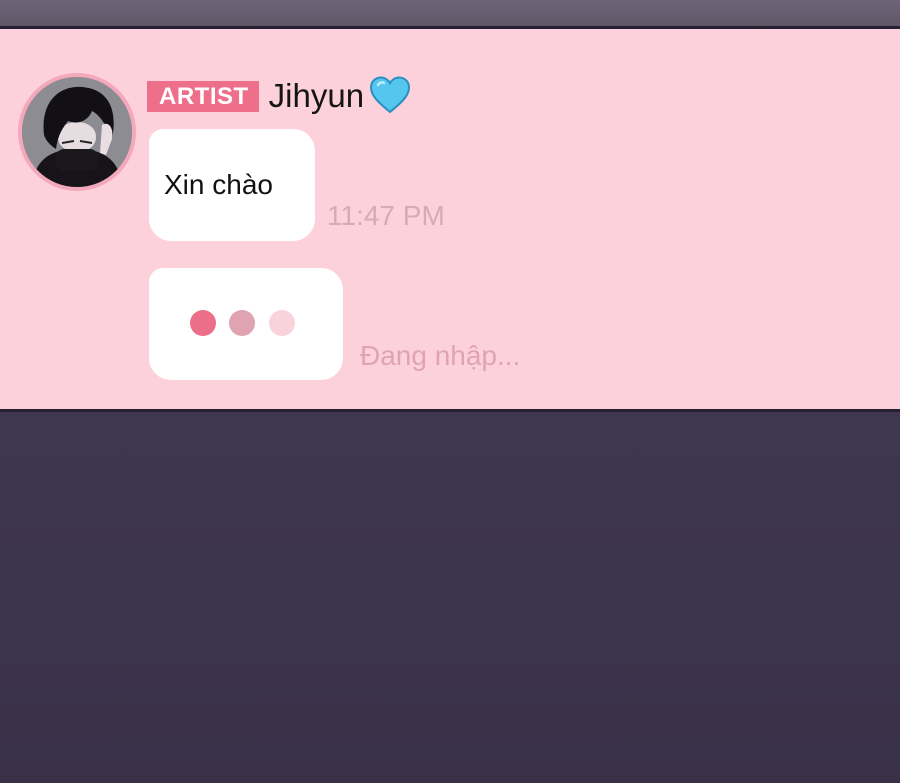 The height and width of the screenshot is (783, 900). I want to click on avatar, so click(77, 132).